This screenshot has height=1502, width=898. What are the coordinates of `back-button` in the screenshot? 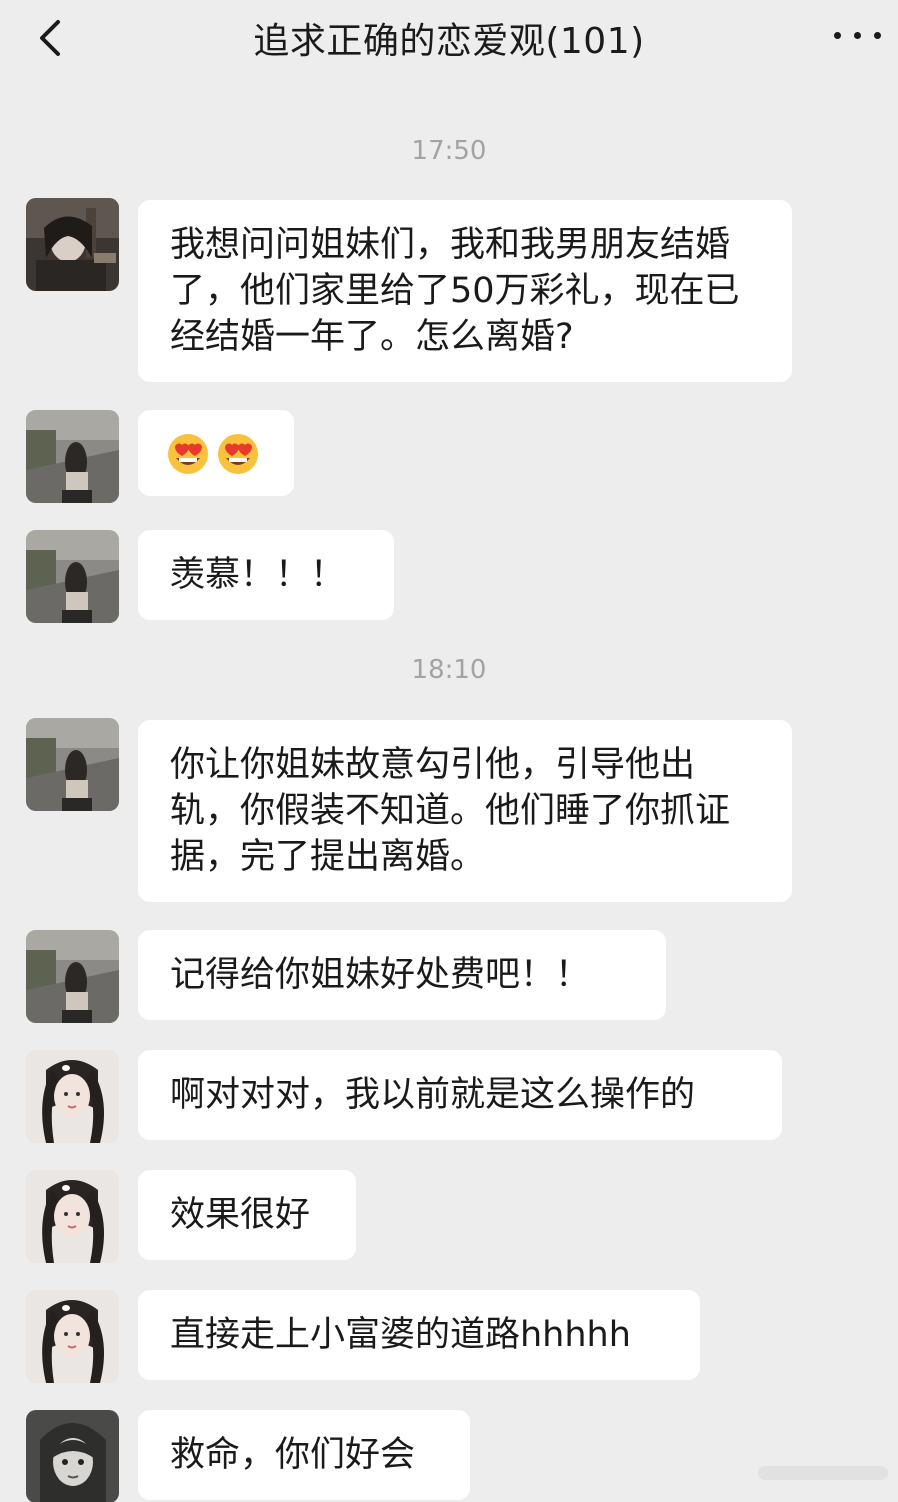 It's located at (53, 36).